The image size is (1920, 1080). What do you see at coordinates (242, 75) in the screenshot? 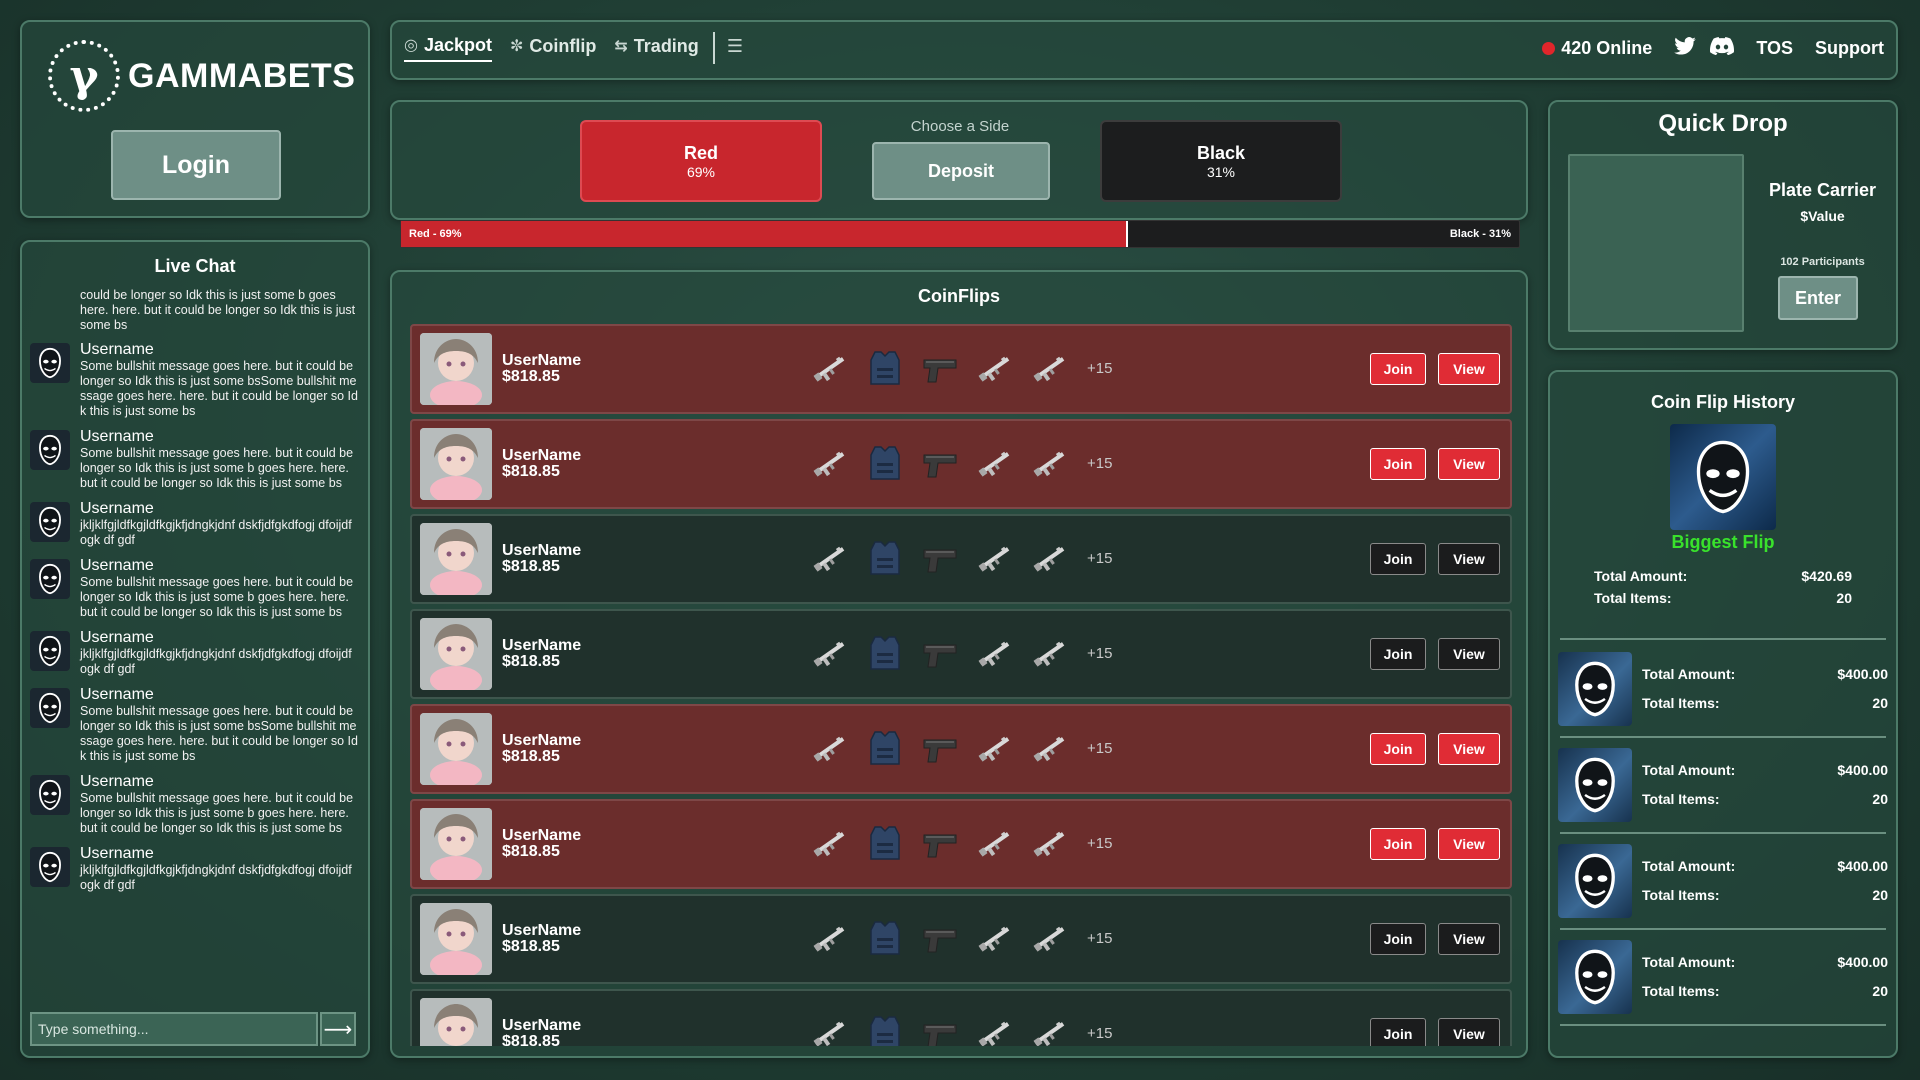
I see `brand-name: GAMMABETS` at bounding box center [242, 75].